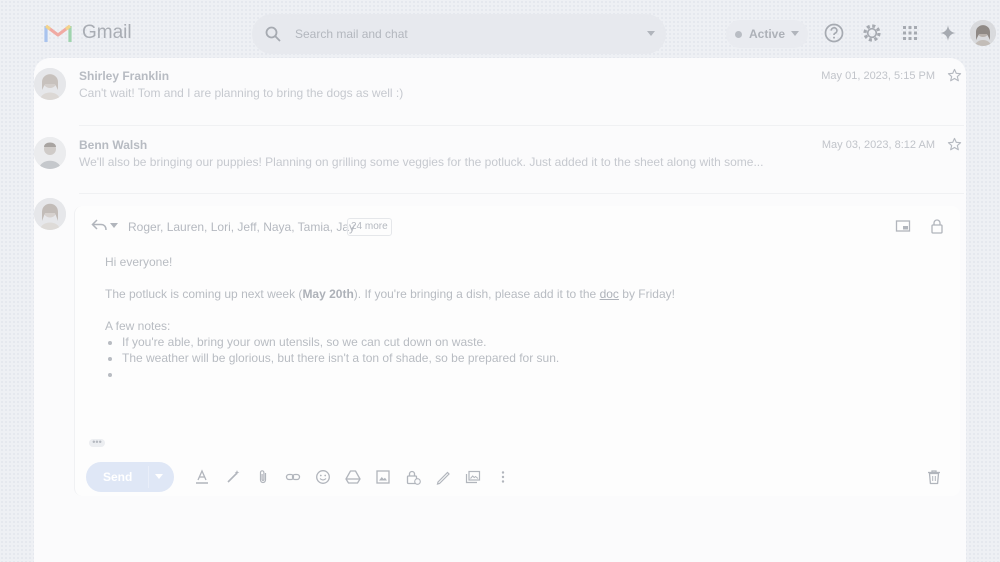 The height and width of the screenshot is (562, 1000). I want to click on greeting-line: Hi everyone!, so click(139, 262).